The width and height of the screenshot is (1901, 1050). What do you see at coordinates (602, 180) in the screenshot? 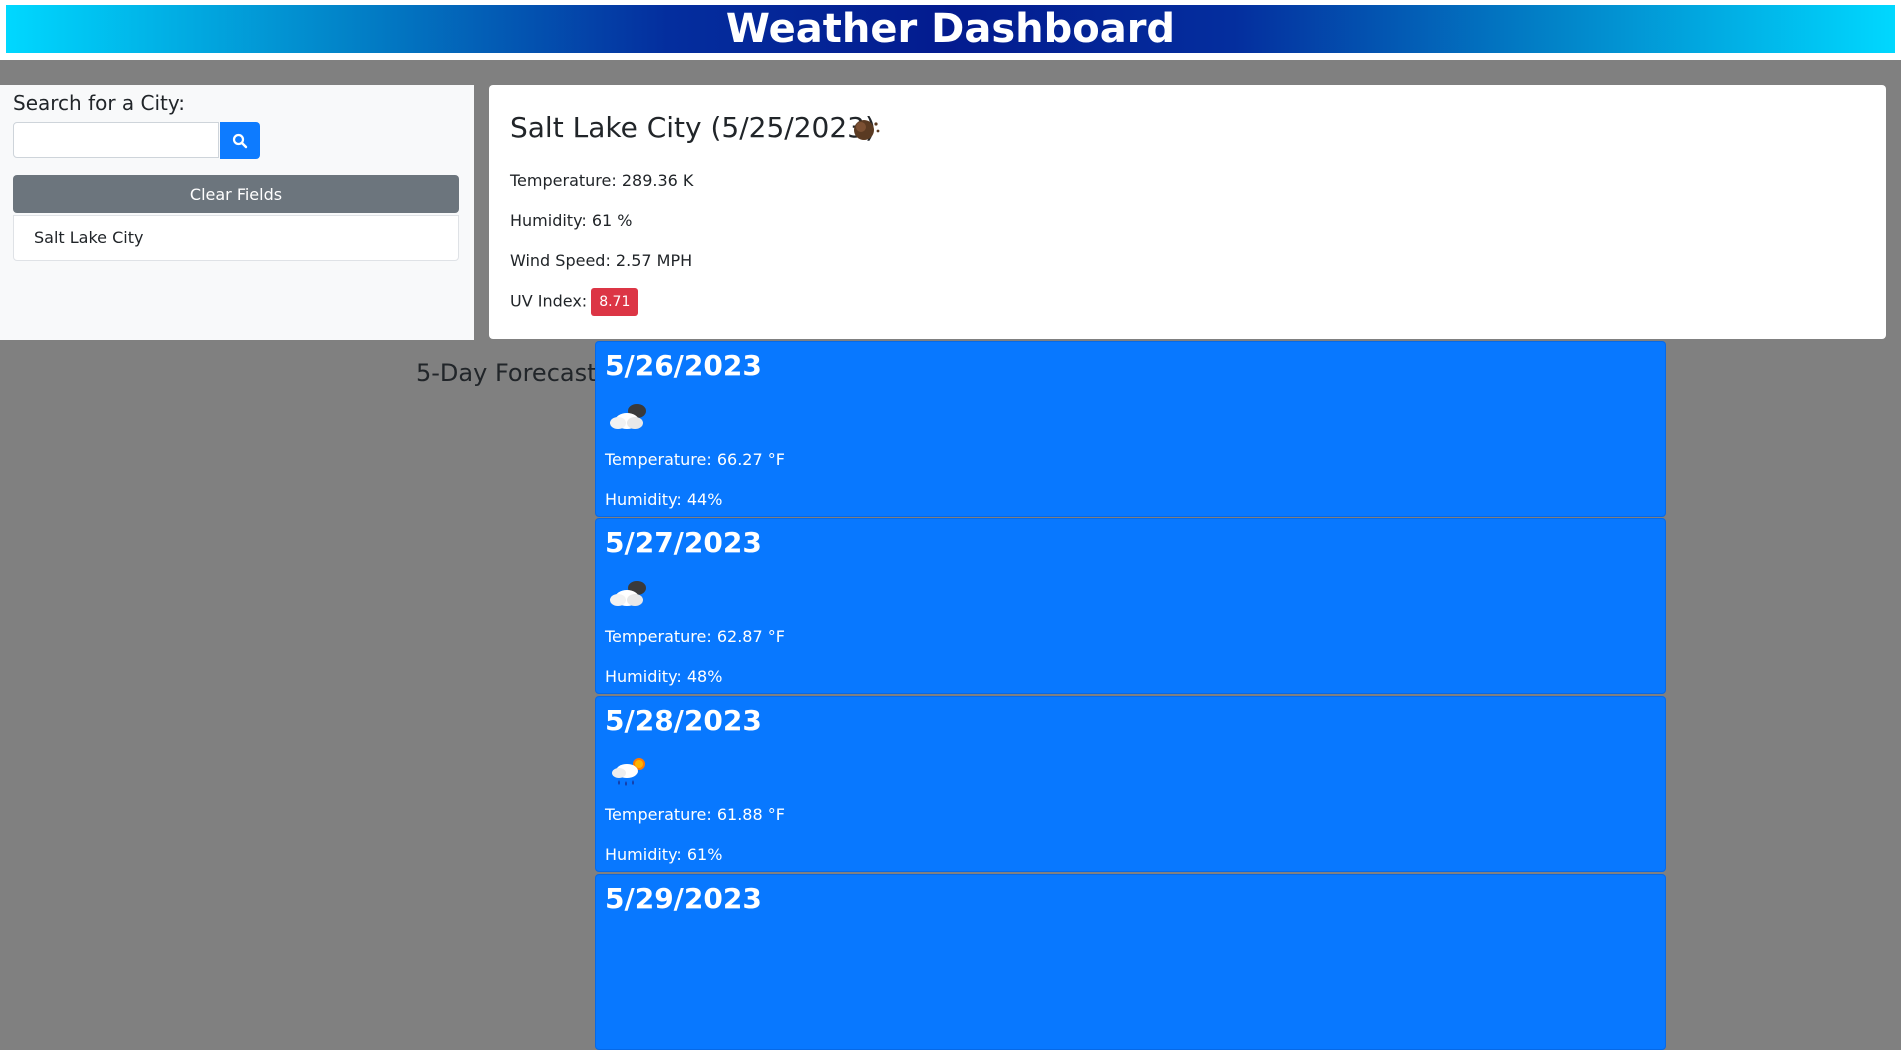
I see `current-temperature: Temperature: 289.36 K` at bounding box center [602, 180].